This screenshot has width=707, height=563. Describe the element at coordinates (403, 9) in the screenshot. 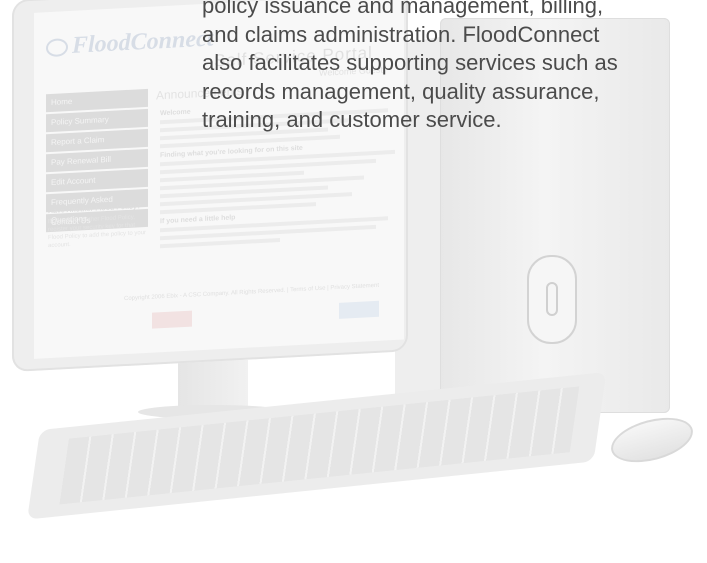

I see `description-line: policy issuance and management, billing,` at that location.